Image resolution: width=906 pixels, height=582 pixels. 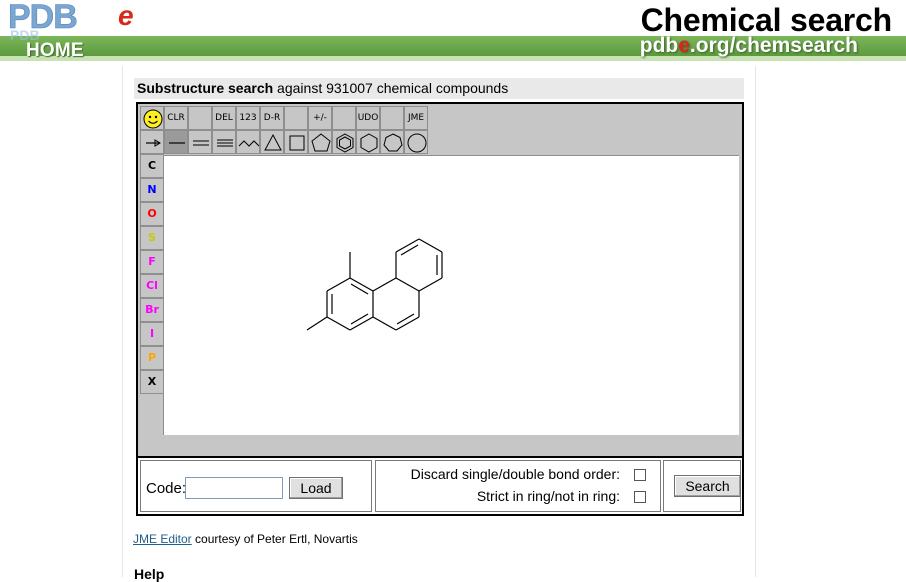 I want to click on chain-icon, so click(x=249, y=143).